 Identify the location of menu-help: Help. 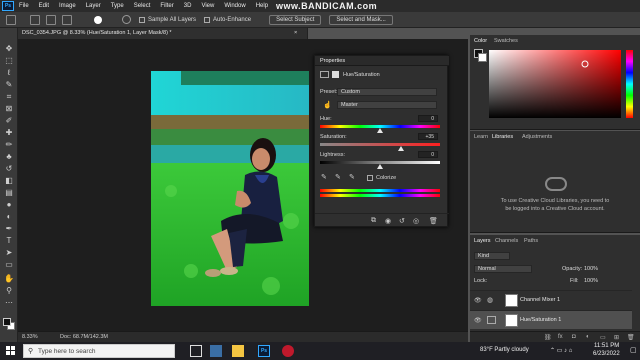
(262, 6).